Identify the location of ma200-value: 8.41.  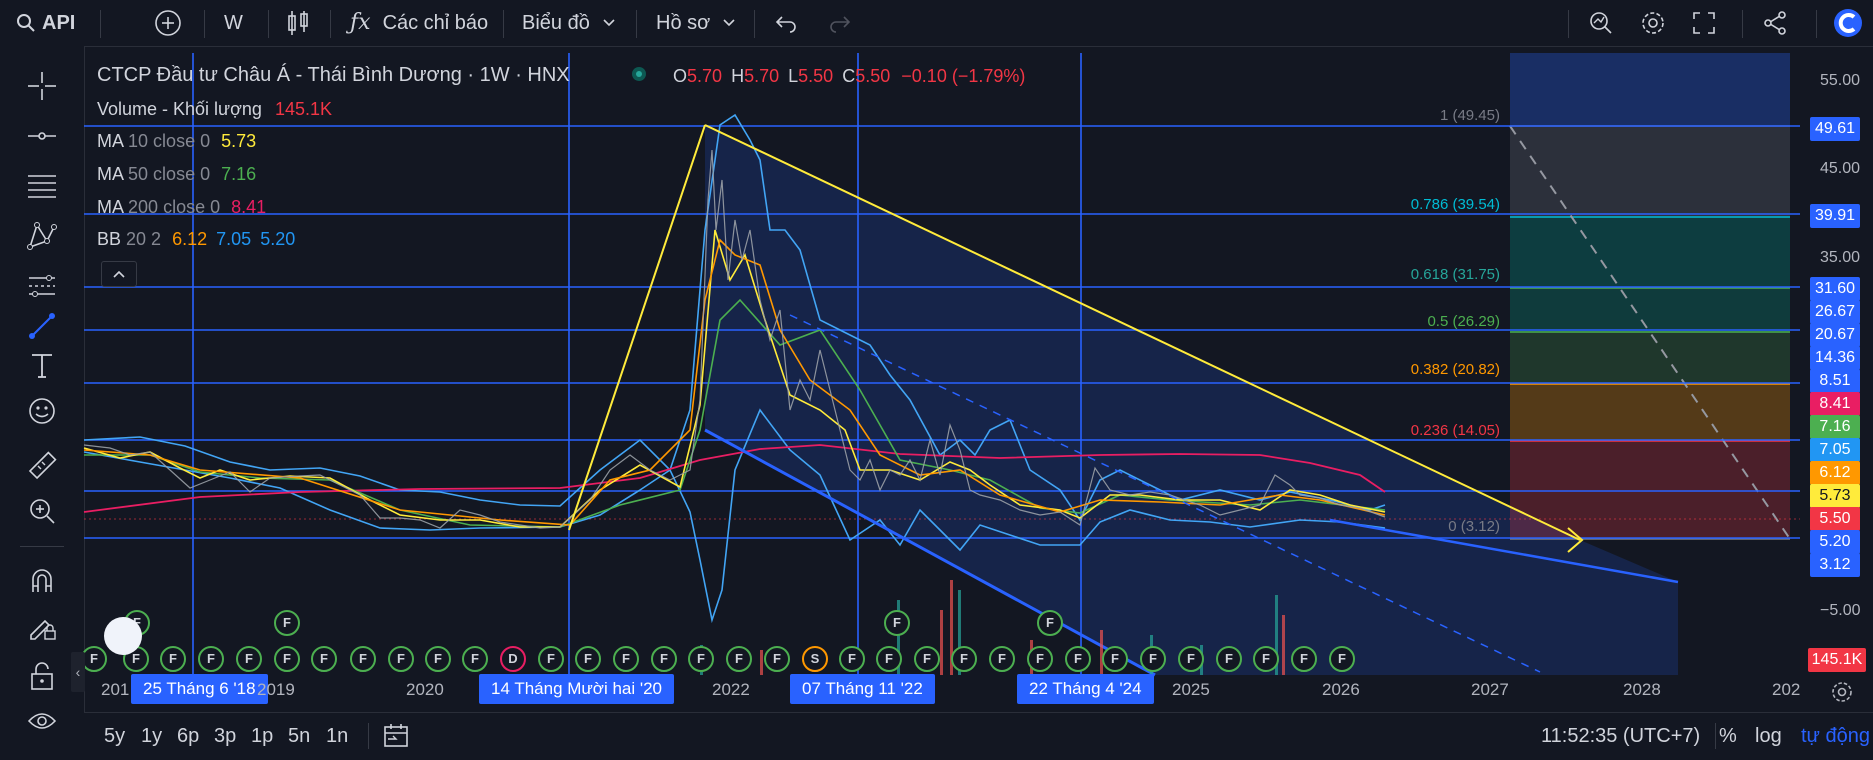
(249, 207).